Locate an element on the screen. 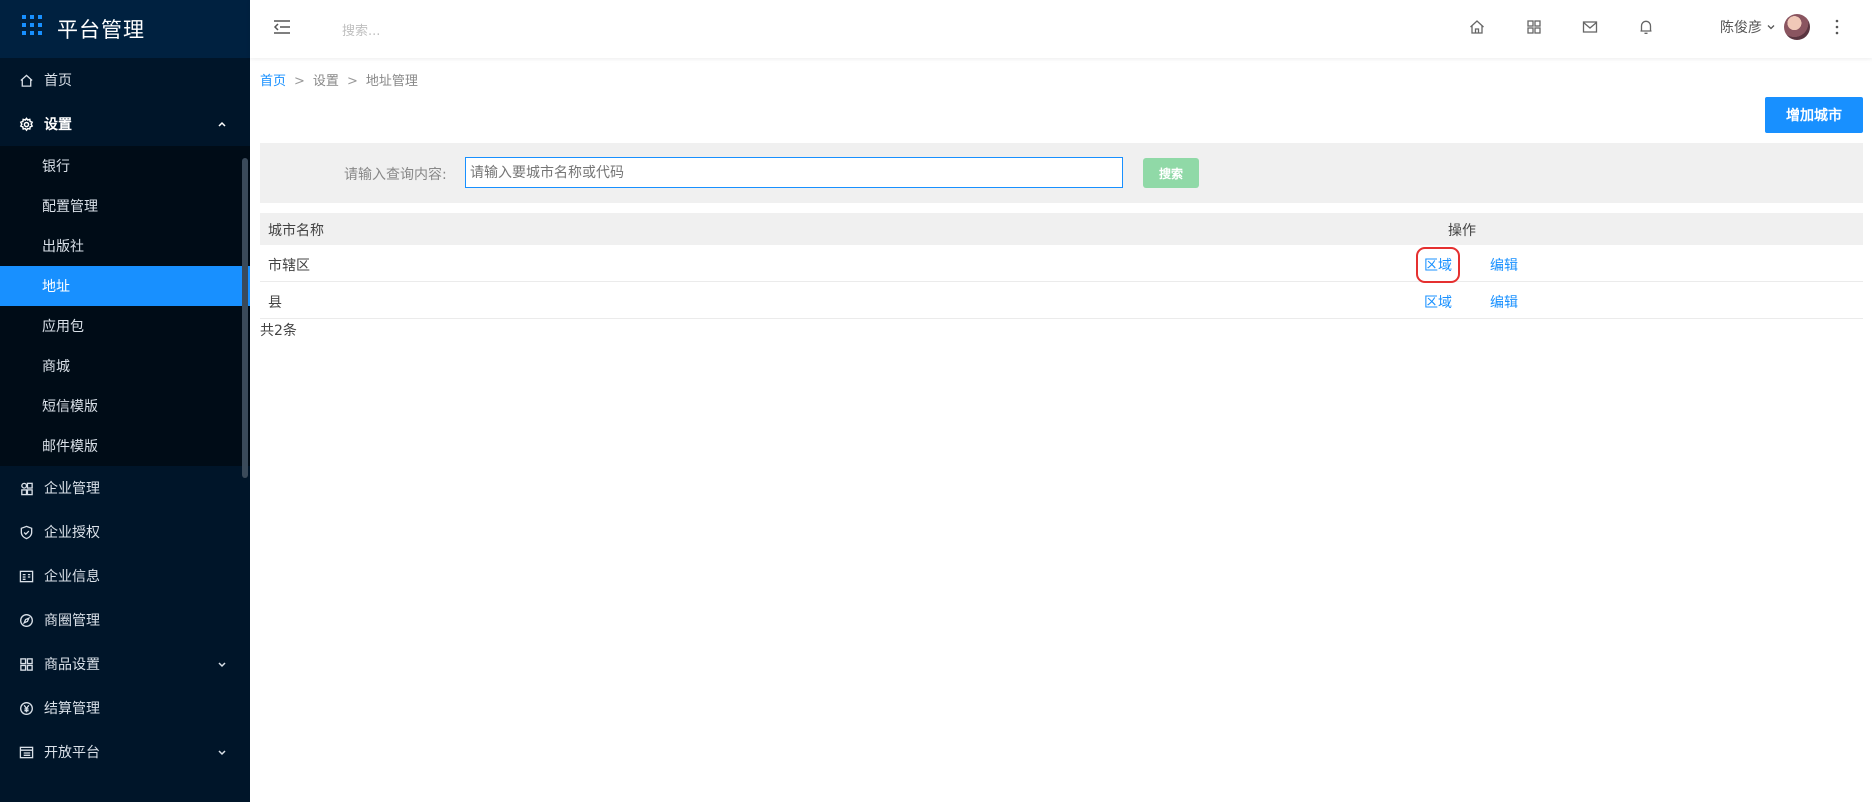  sidebar-item-settlement: 结算管理 is located at coordinates (125, 708).